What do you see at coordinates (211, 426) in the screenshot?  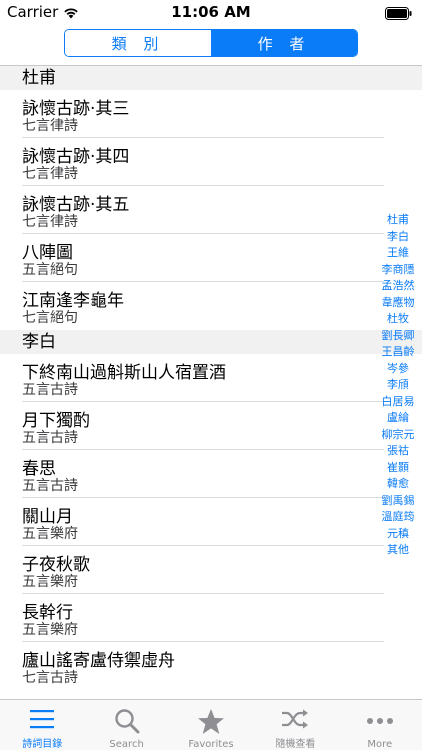 I see `list-item: 月下獨酌 五言古詩` at bounding box center [211, 426].